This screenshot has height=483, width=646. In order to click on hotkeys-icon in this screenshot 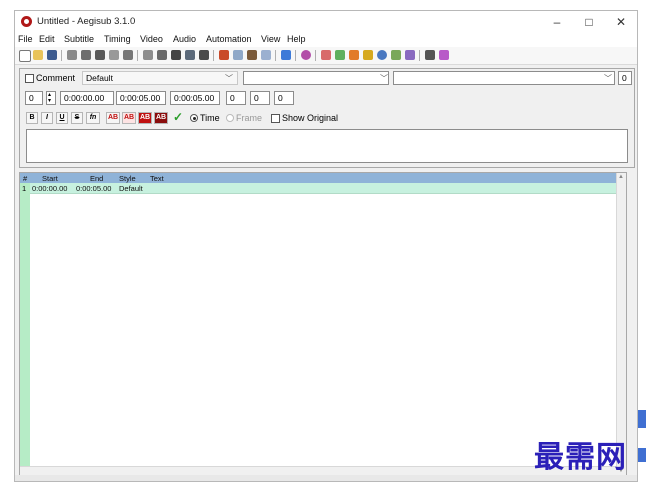, I will do `click(368, 55)`.